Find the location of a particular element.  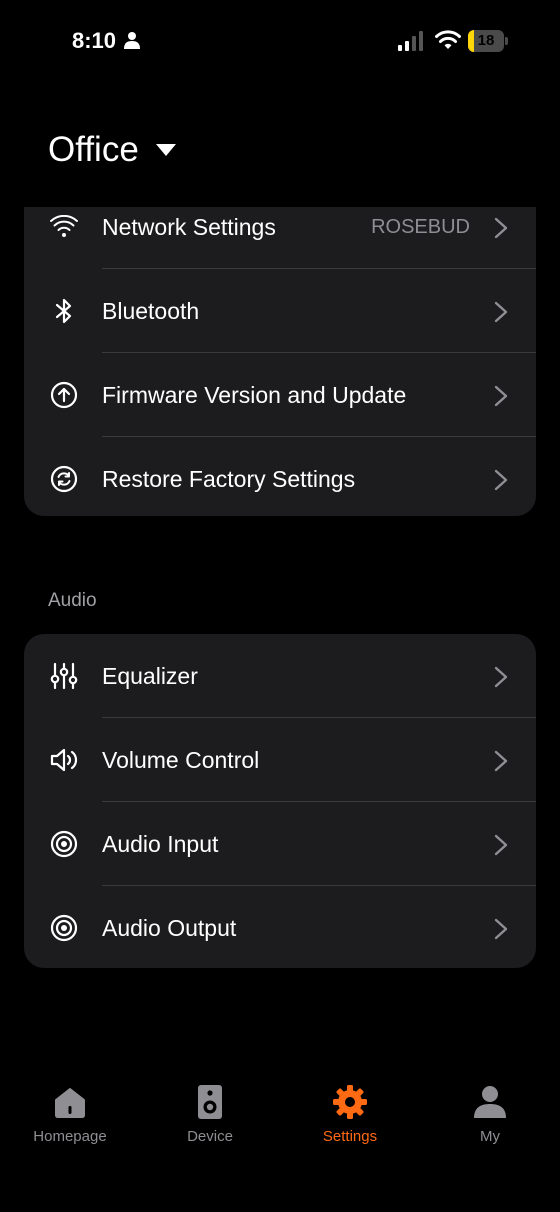

cellular-signal-icon is located at coordinates (410, 41).